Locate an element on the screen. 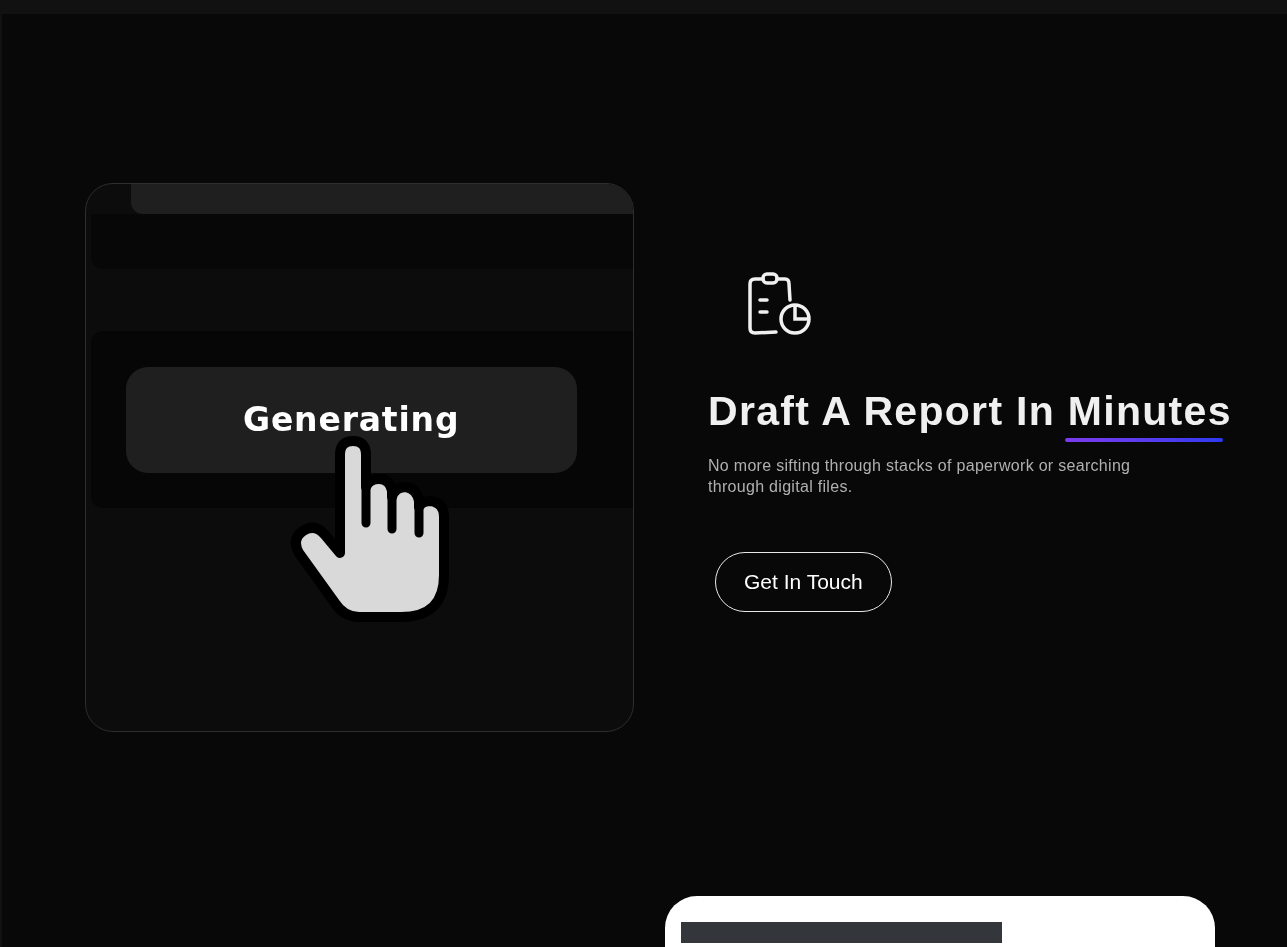 This screenshot has width=1287, height=947. feature-description: No more sifting through stacks of paperwork or searching through digital files. is located at coordinates (920, 476).